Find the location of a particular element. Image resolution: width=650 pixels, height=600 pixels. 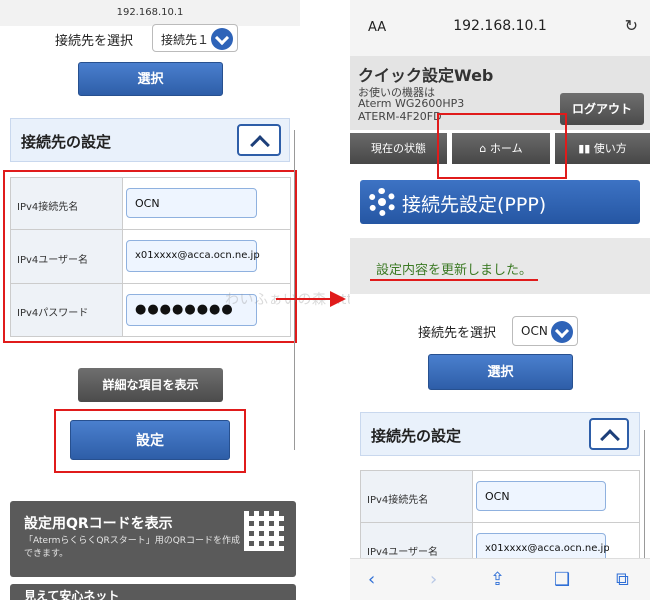

bookmarks-icon: ❑ is located at coordinates (562, 579).